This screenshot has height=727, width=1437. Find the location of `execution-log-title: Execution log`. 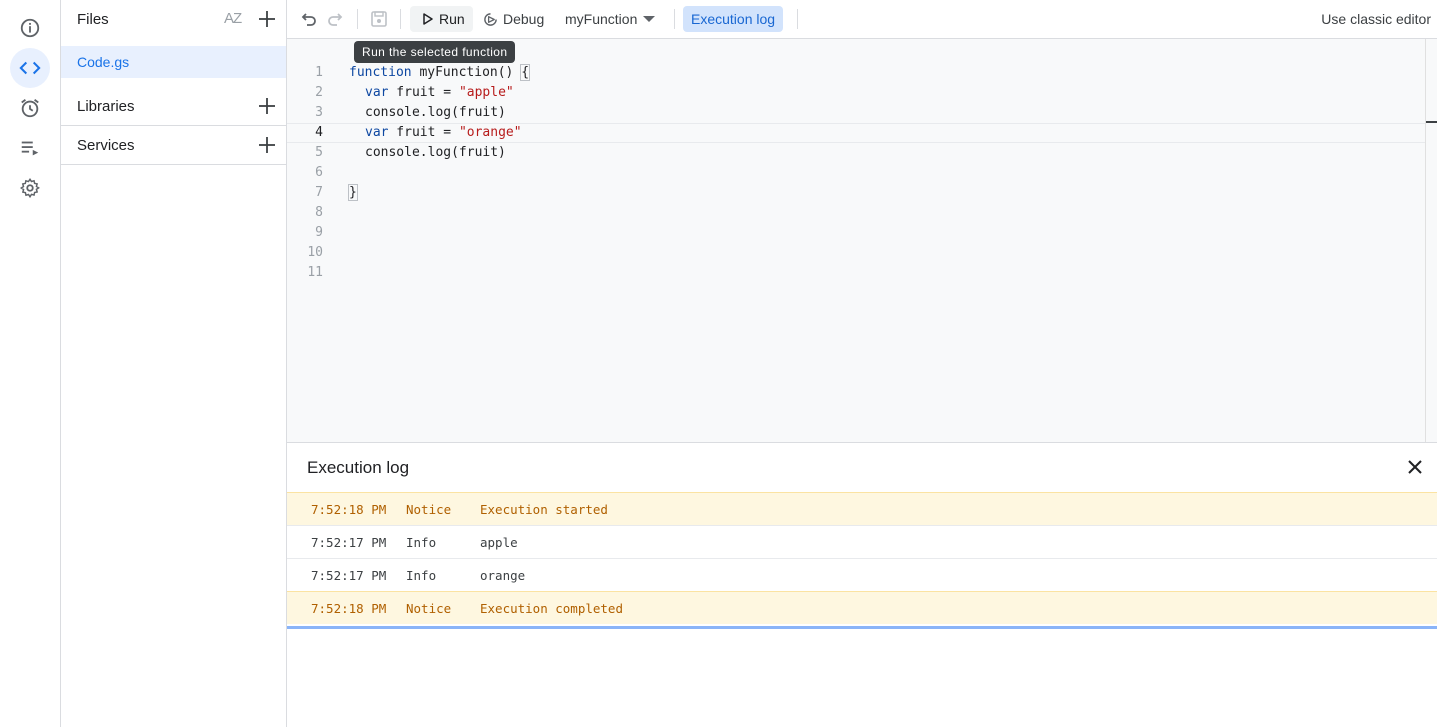

execution-log-title: Execution log is located at coordinates (358, 467).